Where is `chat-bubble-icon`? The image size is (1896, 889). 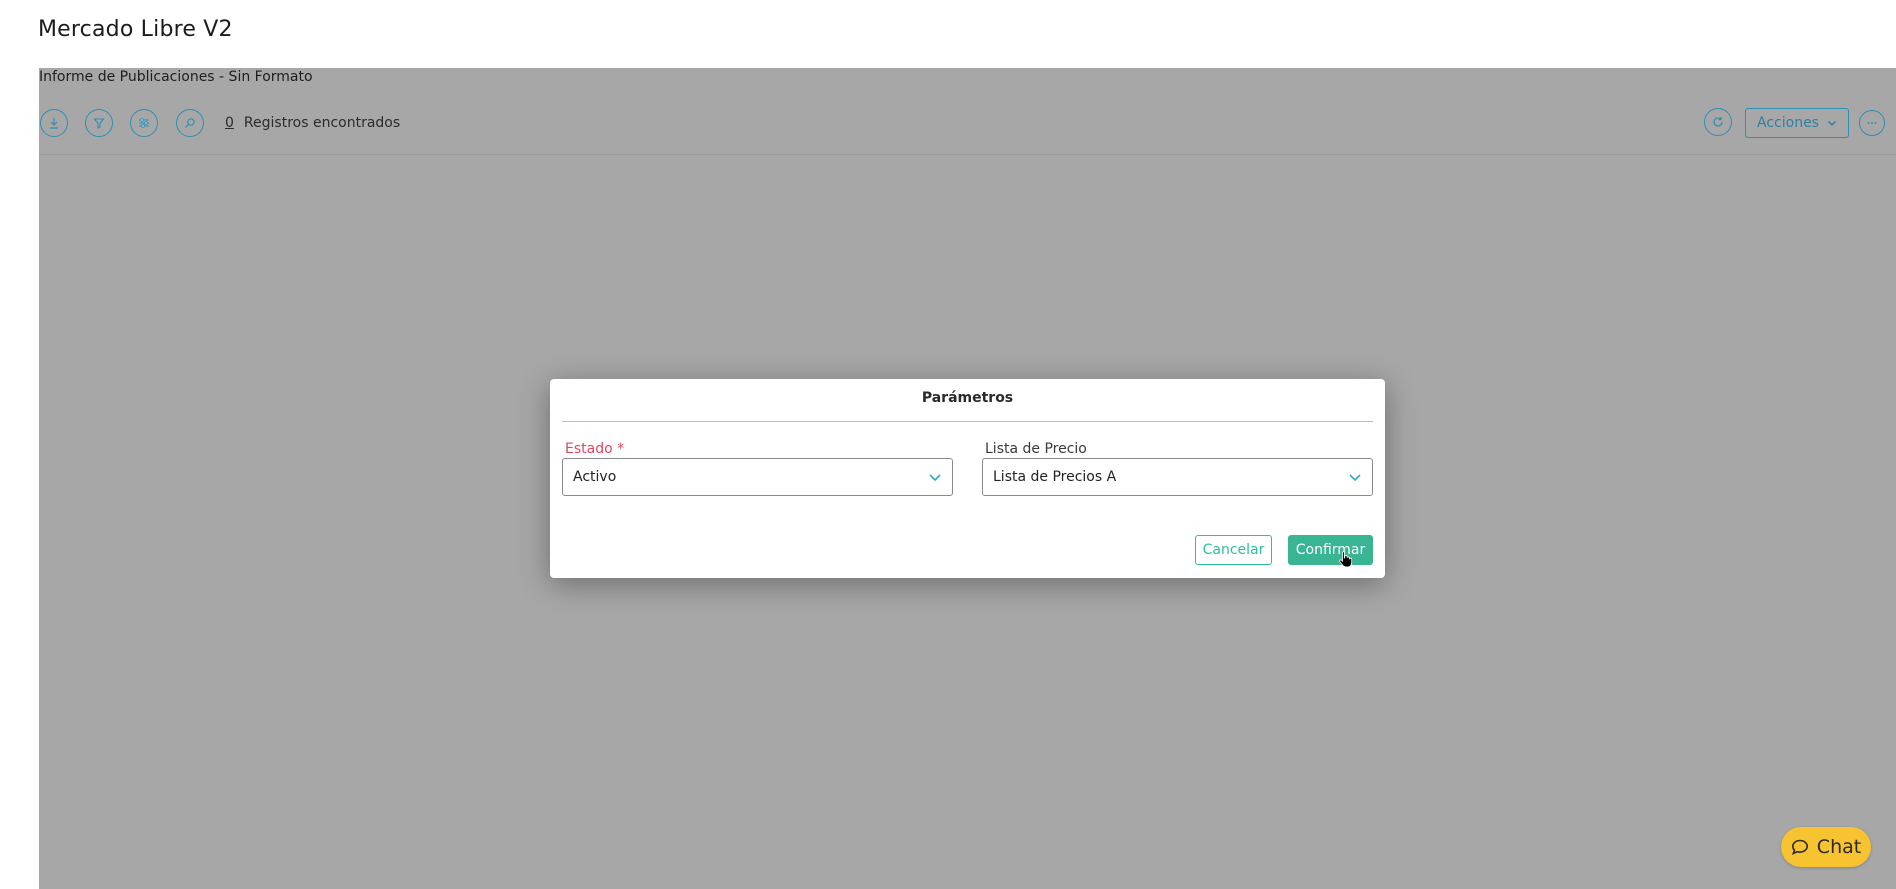
chat-bubble-icon is located at coordinates (1799, 847).